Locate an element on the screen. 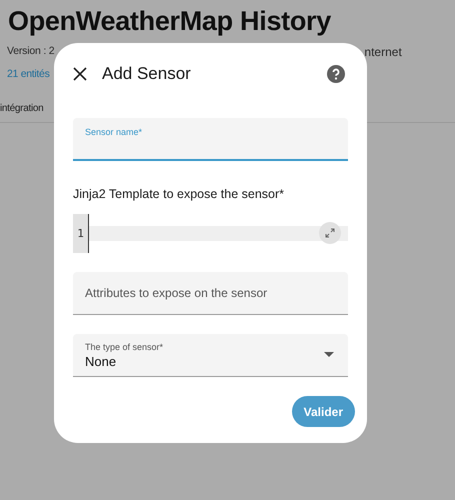 Image resolution: width=455 pixels, height=500 pixels. sensor-type-select: The type of sensor* None is located at coordinates (210, 355).